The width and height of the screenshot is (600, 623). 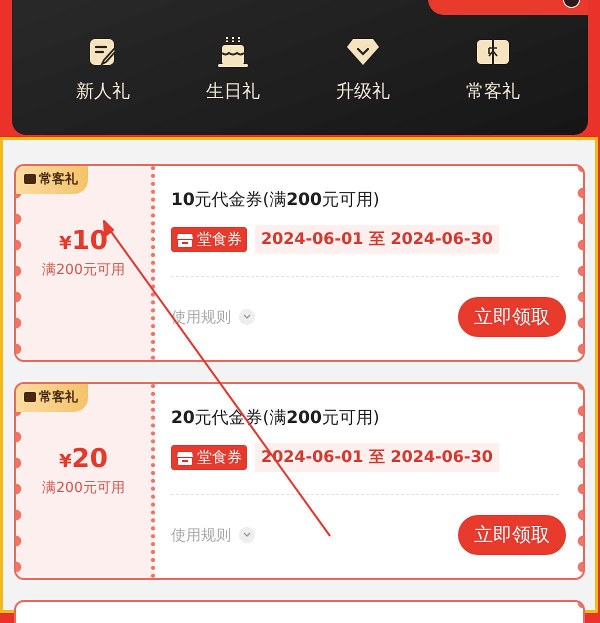 What do you see at coordinates (233, 92) in the screenshot?
I see `category-label: 生日礼` at bounding box center [233, 92].